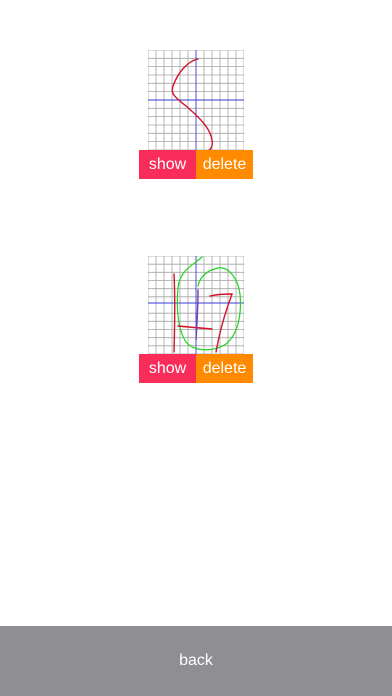 Image resolution: width=392 pixels, height=696 pixels. I want to click on bottom-bar: back, so click(196, 661).